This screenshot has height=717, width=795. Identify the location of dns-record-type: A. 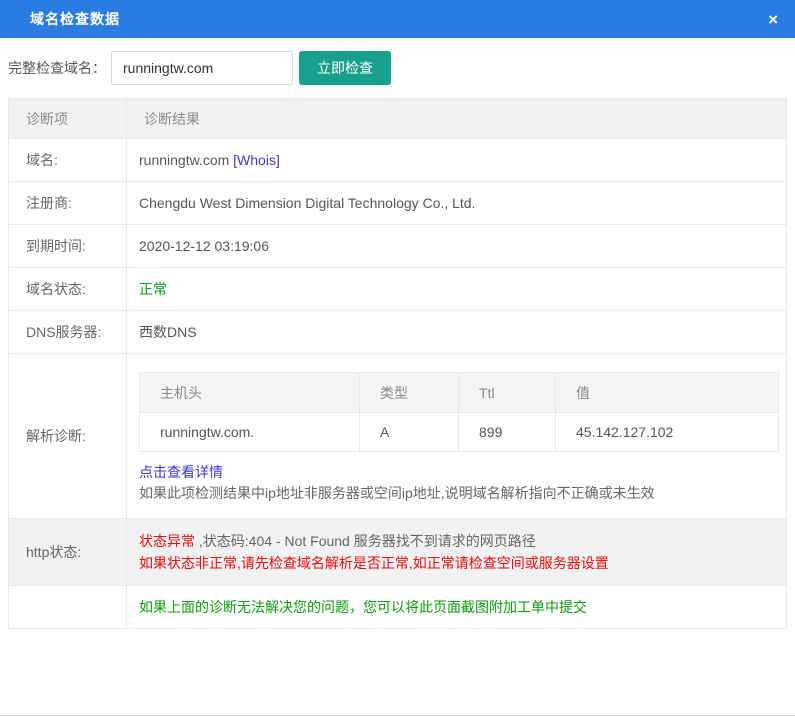
(409, 432).